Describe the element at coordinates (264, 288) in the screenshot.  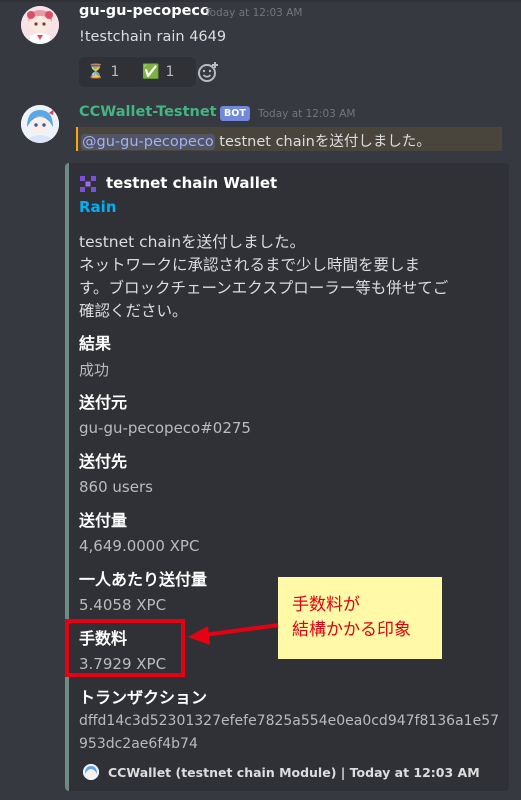
I see `description-line: す。ブロックチェーンエクスプローラー等も併せてご` at that location.